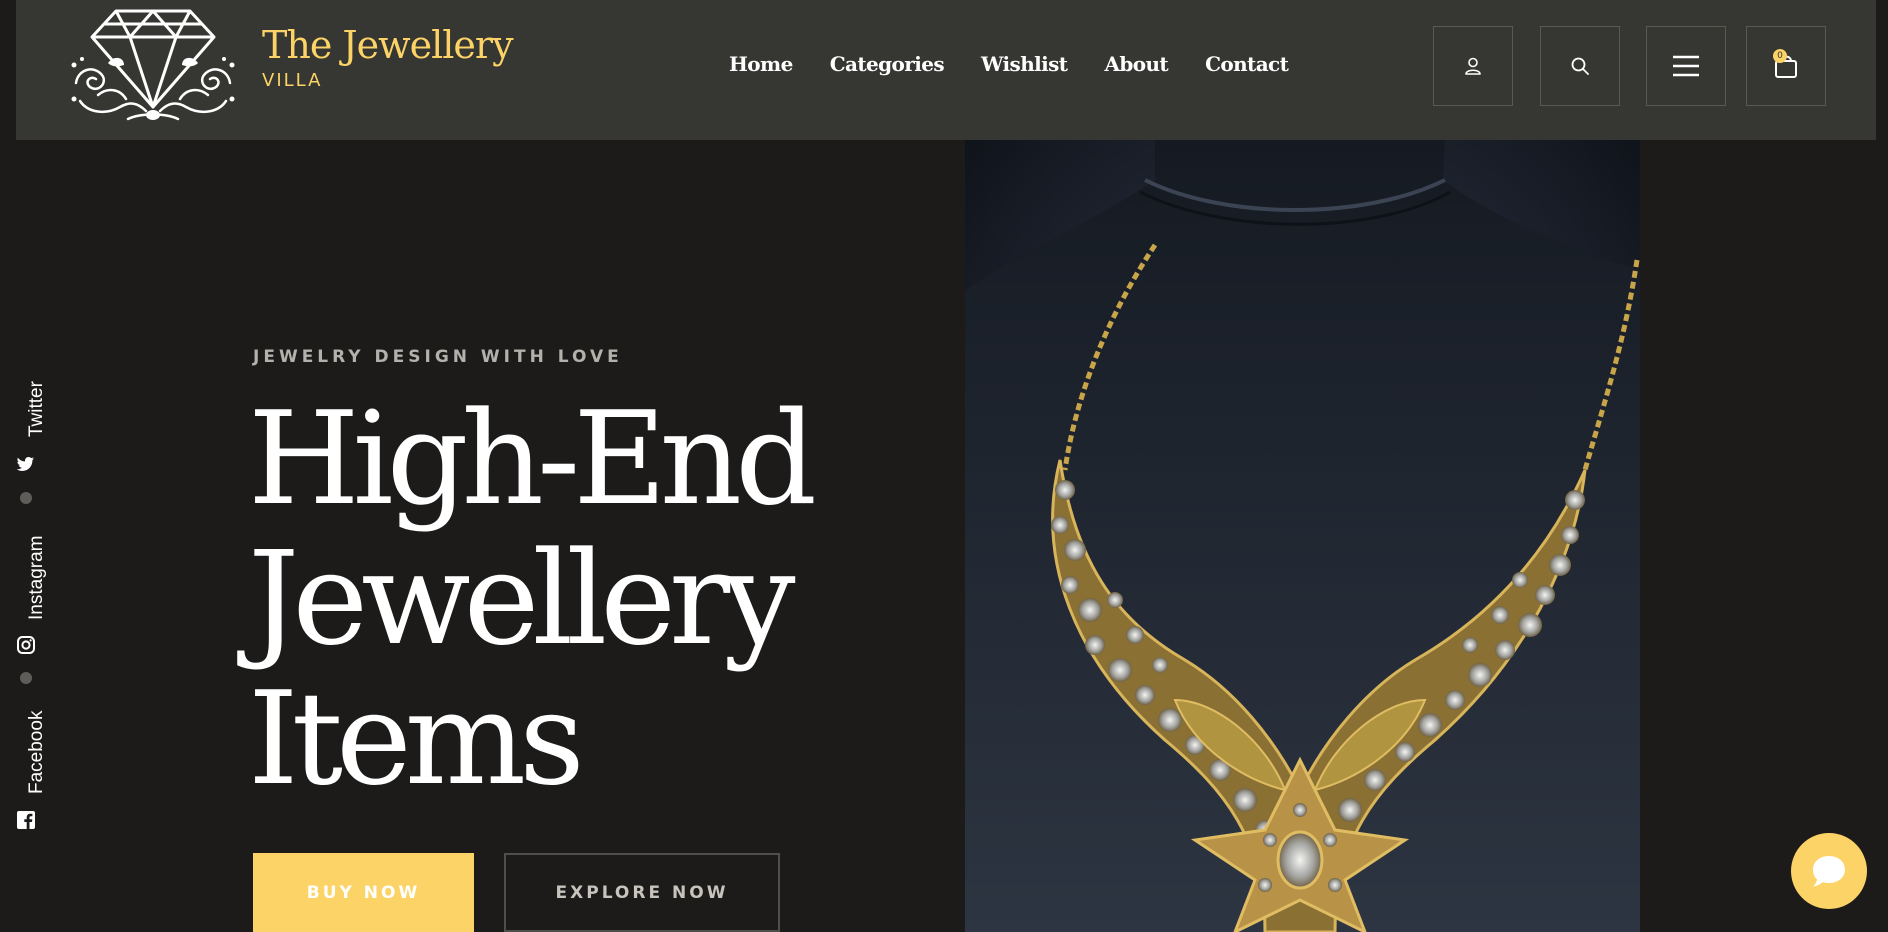  I want to click on instagram-icon, so click(26, 645).